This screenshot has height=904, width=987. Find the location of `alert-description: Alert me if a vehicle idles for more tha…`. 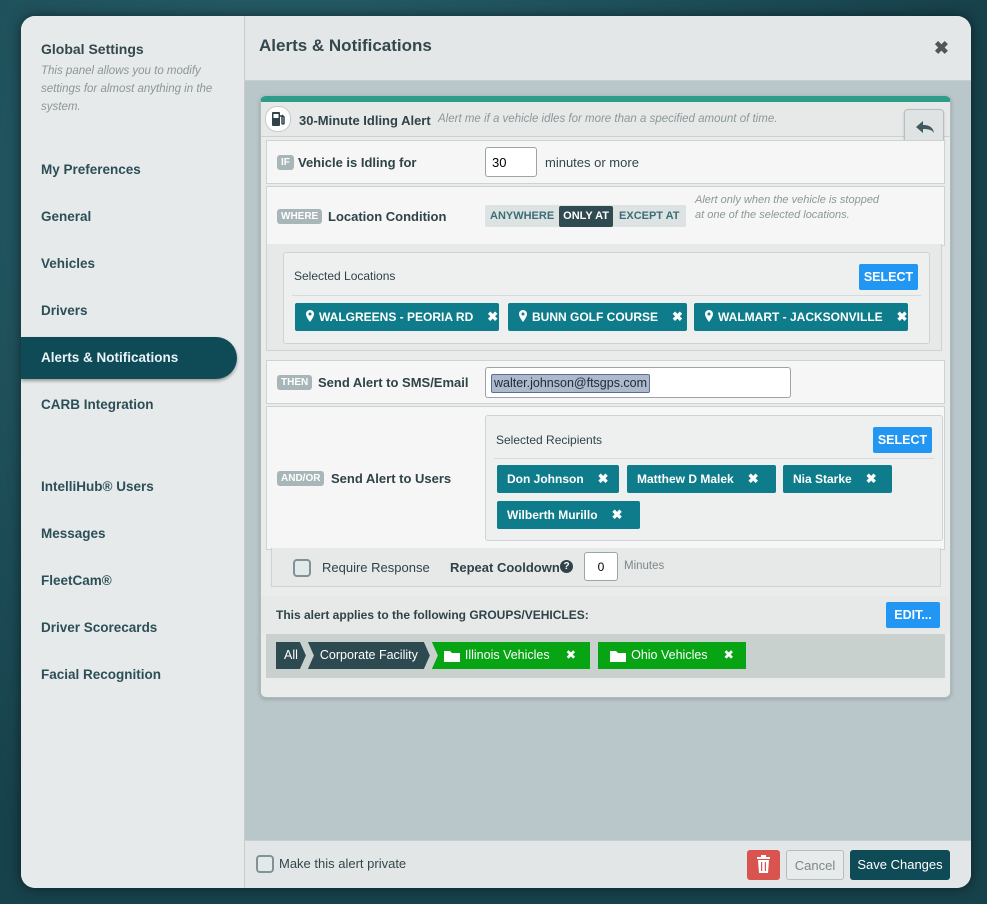

alert-description: Alert me if a vehicle idles for more tha… is located at coordinates (608, 119).